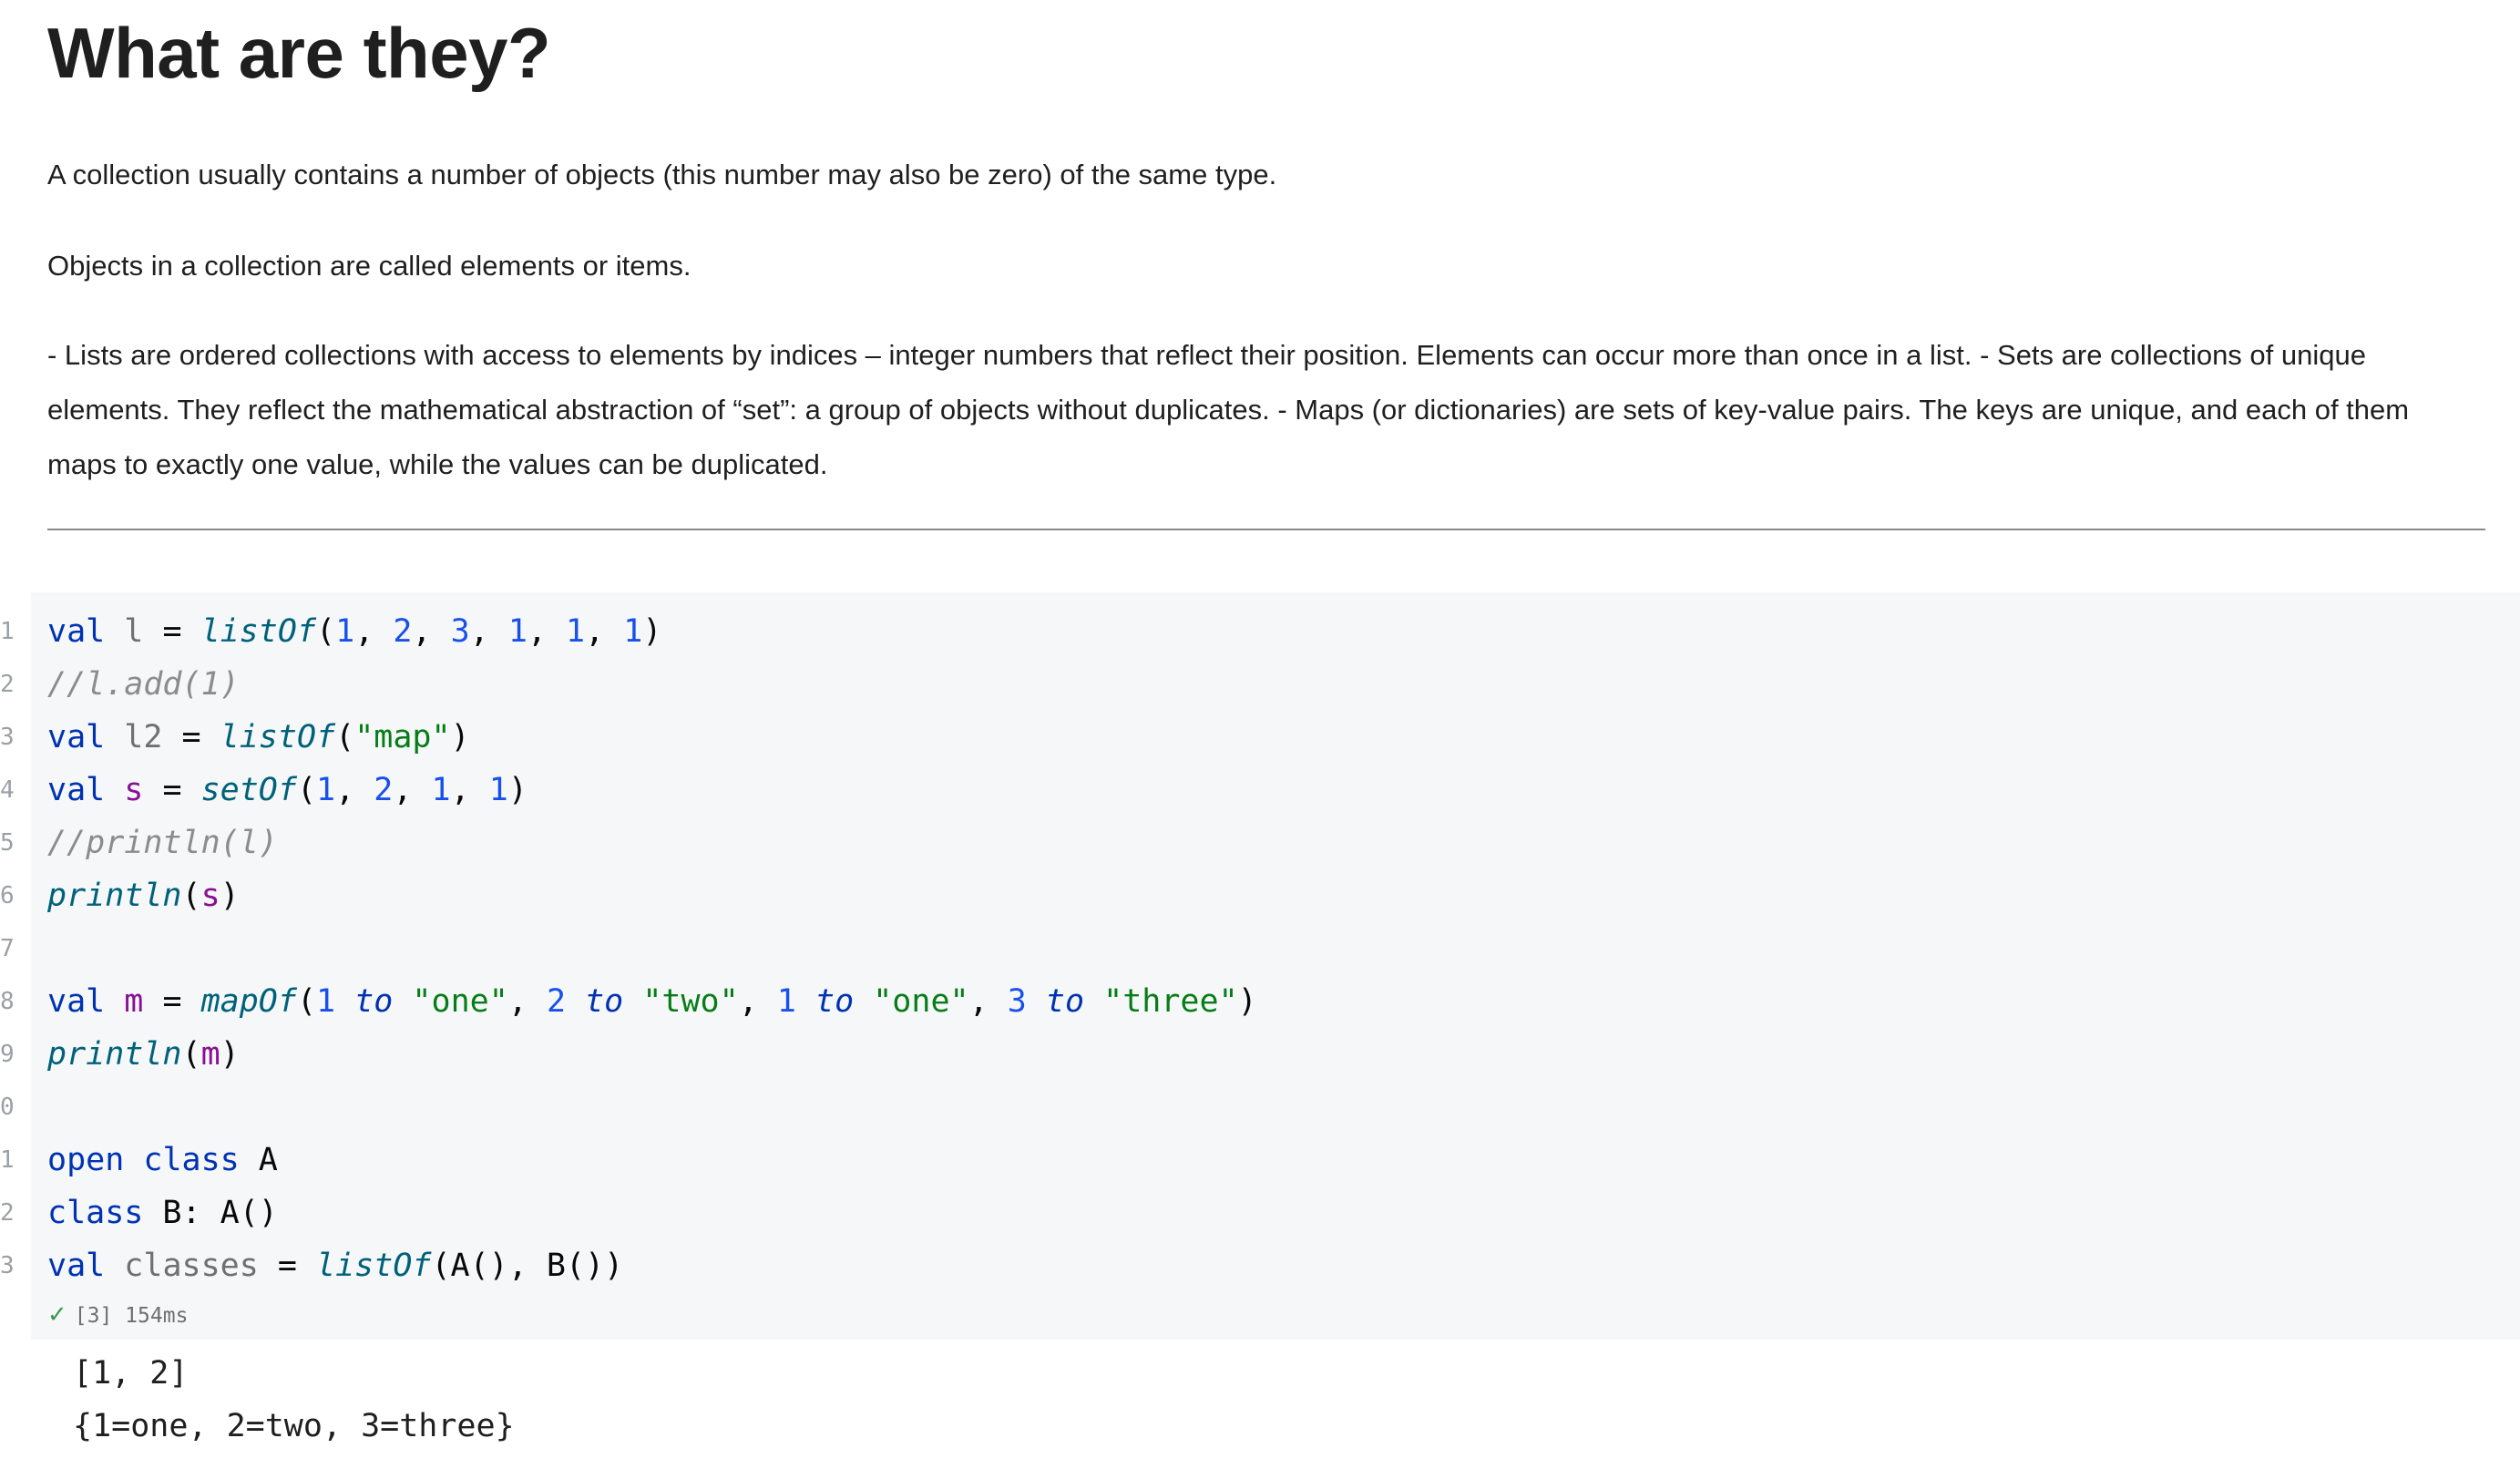 This screenshot has width=2520, height=1469. I want to click on line-number: 5, so click(8, 843).